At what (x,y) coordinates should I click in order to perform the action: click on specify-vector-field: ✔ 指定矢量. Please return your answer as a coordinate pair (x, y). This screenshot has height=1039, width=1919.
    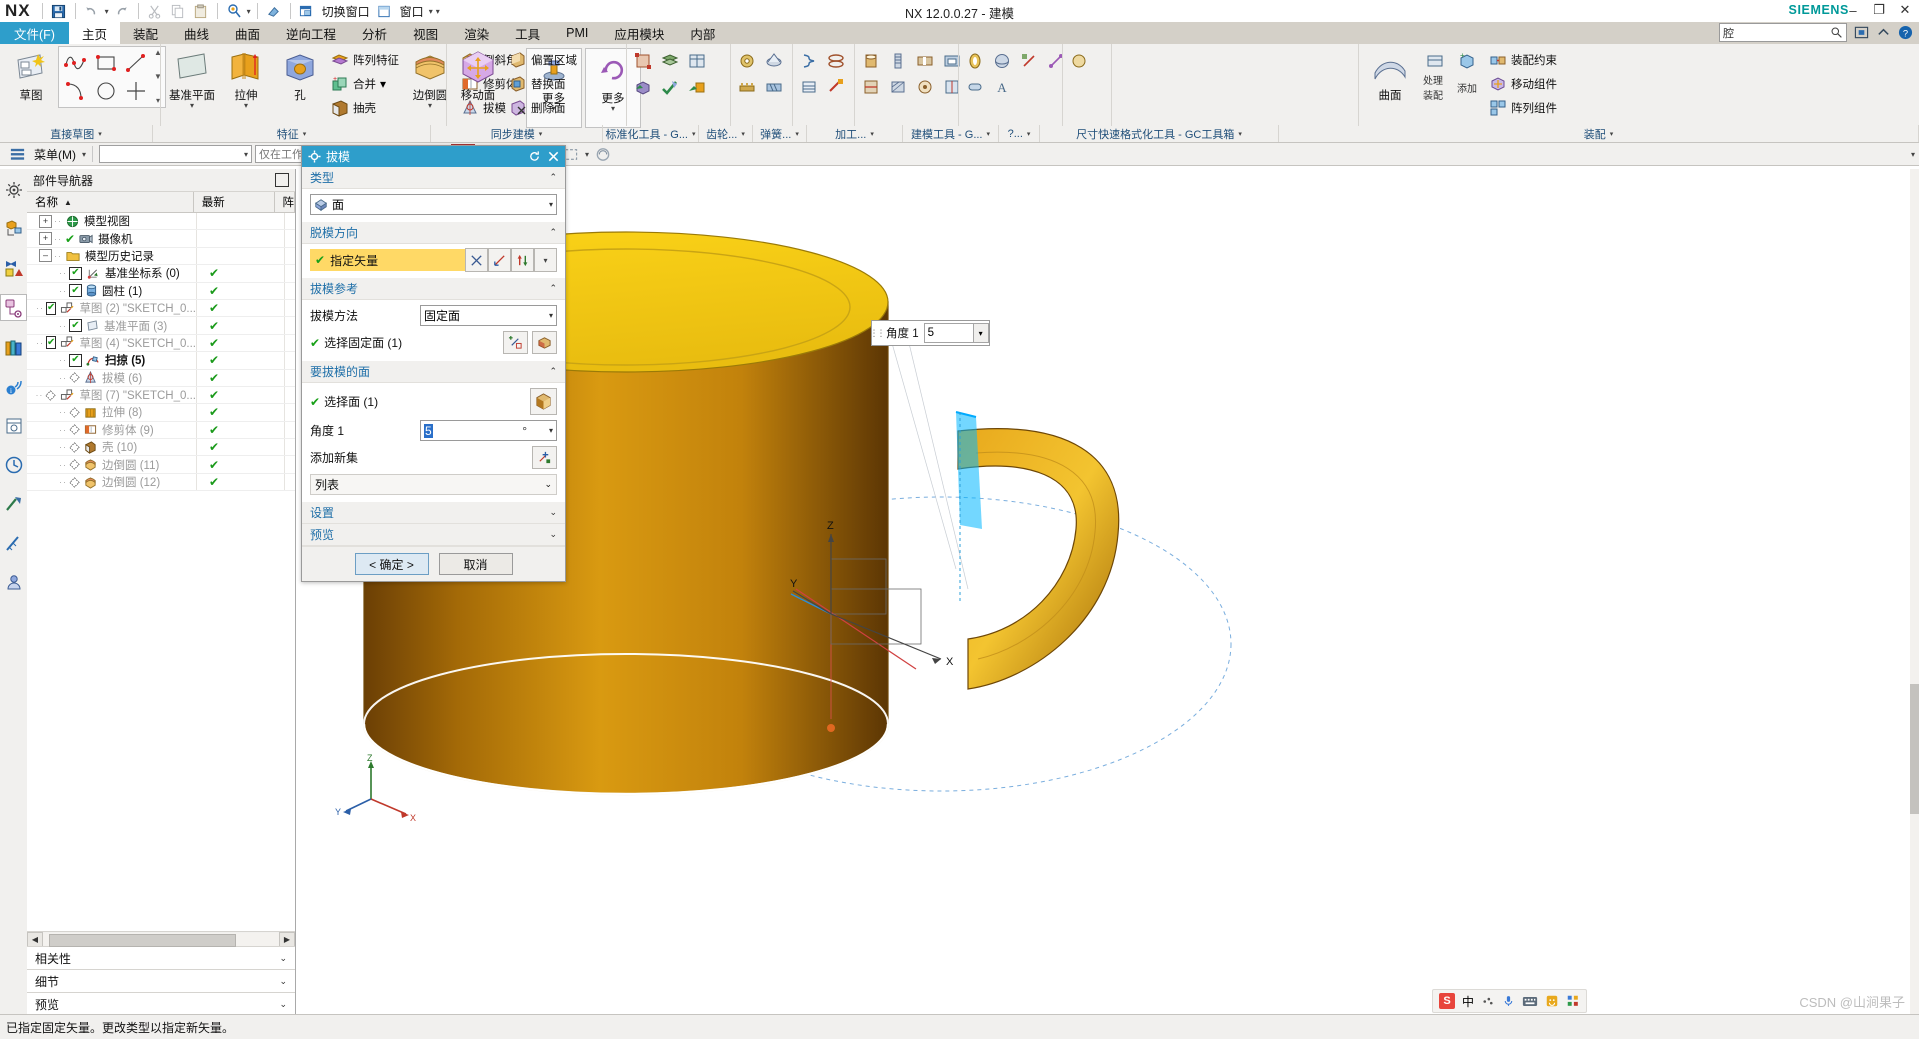
    Looking at the image, I should click on (387, 260).